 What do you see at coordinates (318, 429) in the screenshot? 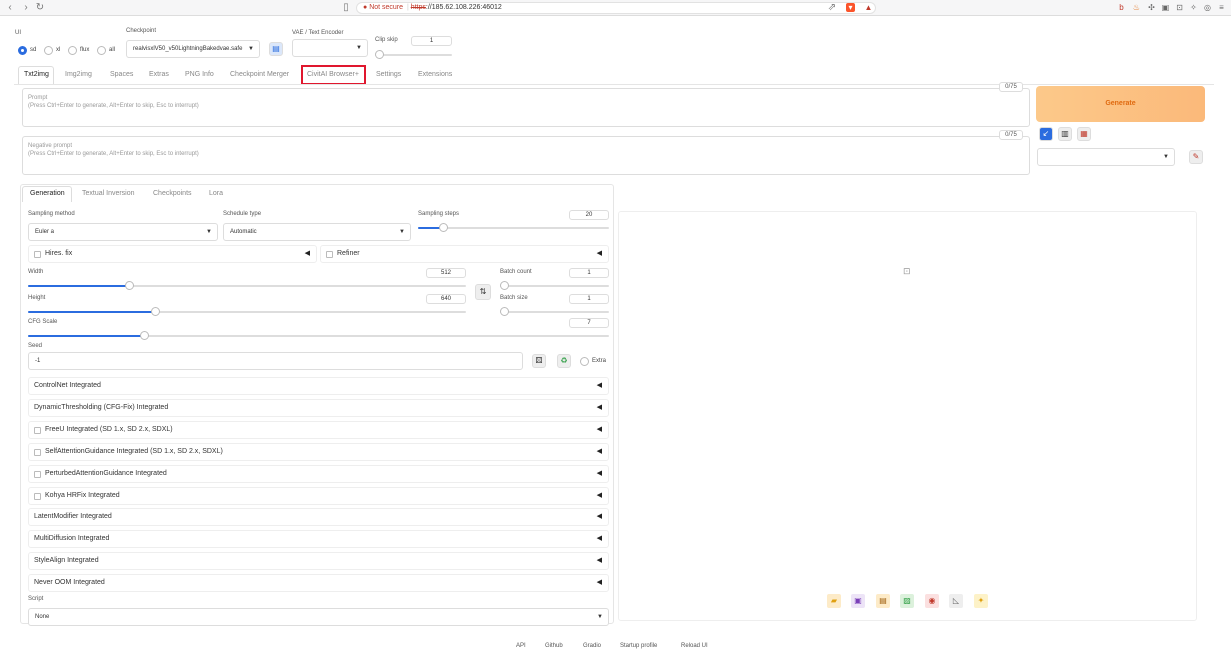
I see `accordion-row: FreeU Integrated (SD 1.x, SD 2.x, SDXL) ◀` at bounding box center [318, 429].